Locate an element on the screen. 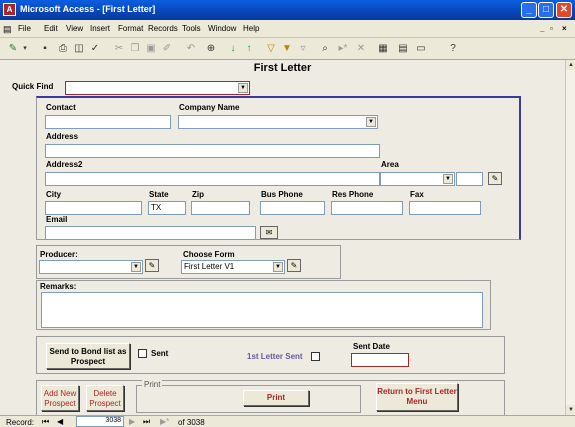 The image size is (575, 427). print-icon: ⎙ is located at coordinates (63, 49).